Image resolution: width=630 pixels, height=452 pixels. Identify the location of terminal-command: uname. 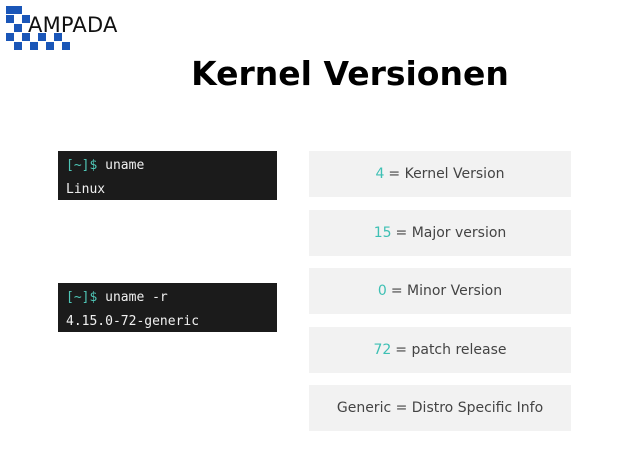
(121, 165).